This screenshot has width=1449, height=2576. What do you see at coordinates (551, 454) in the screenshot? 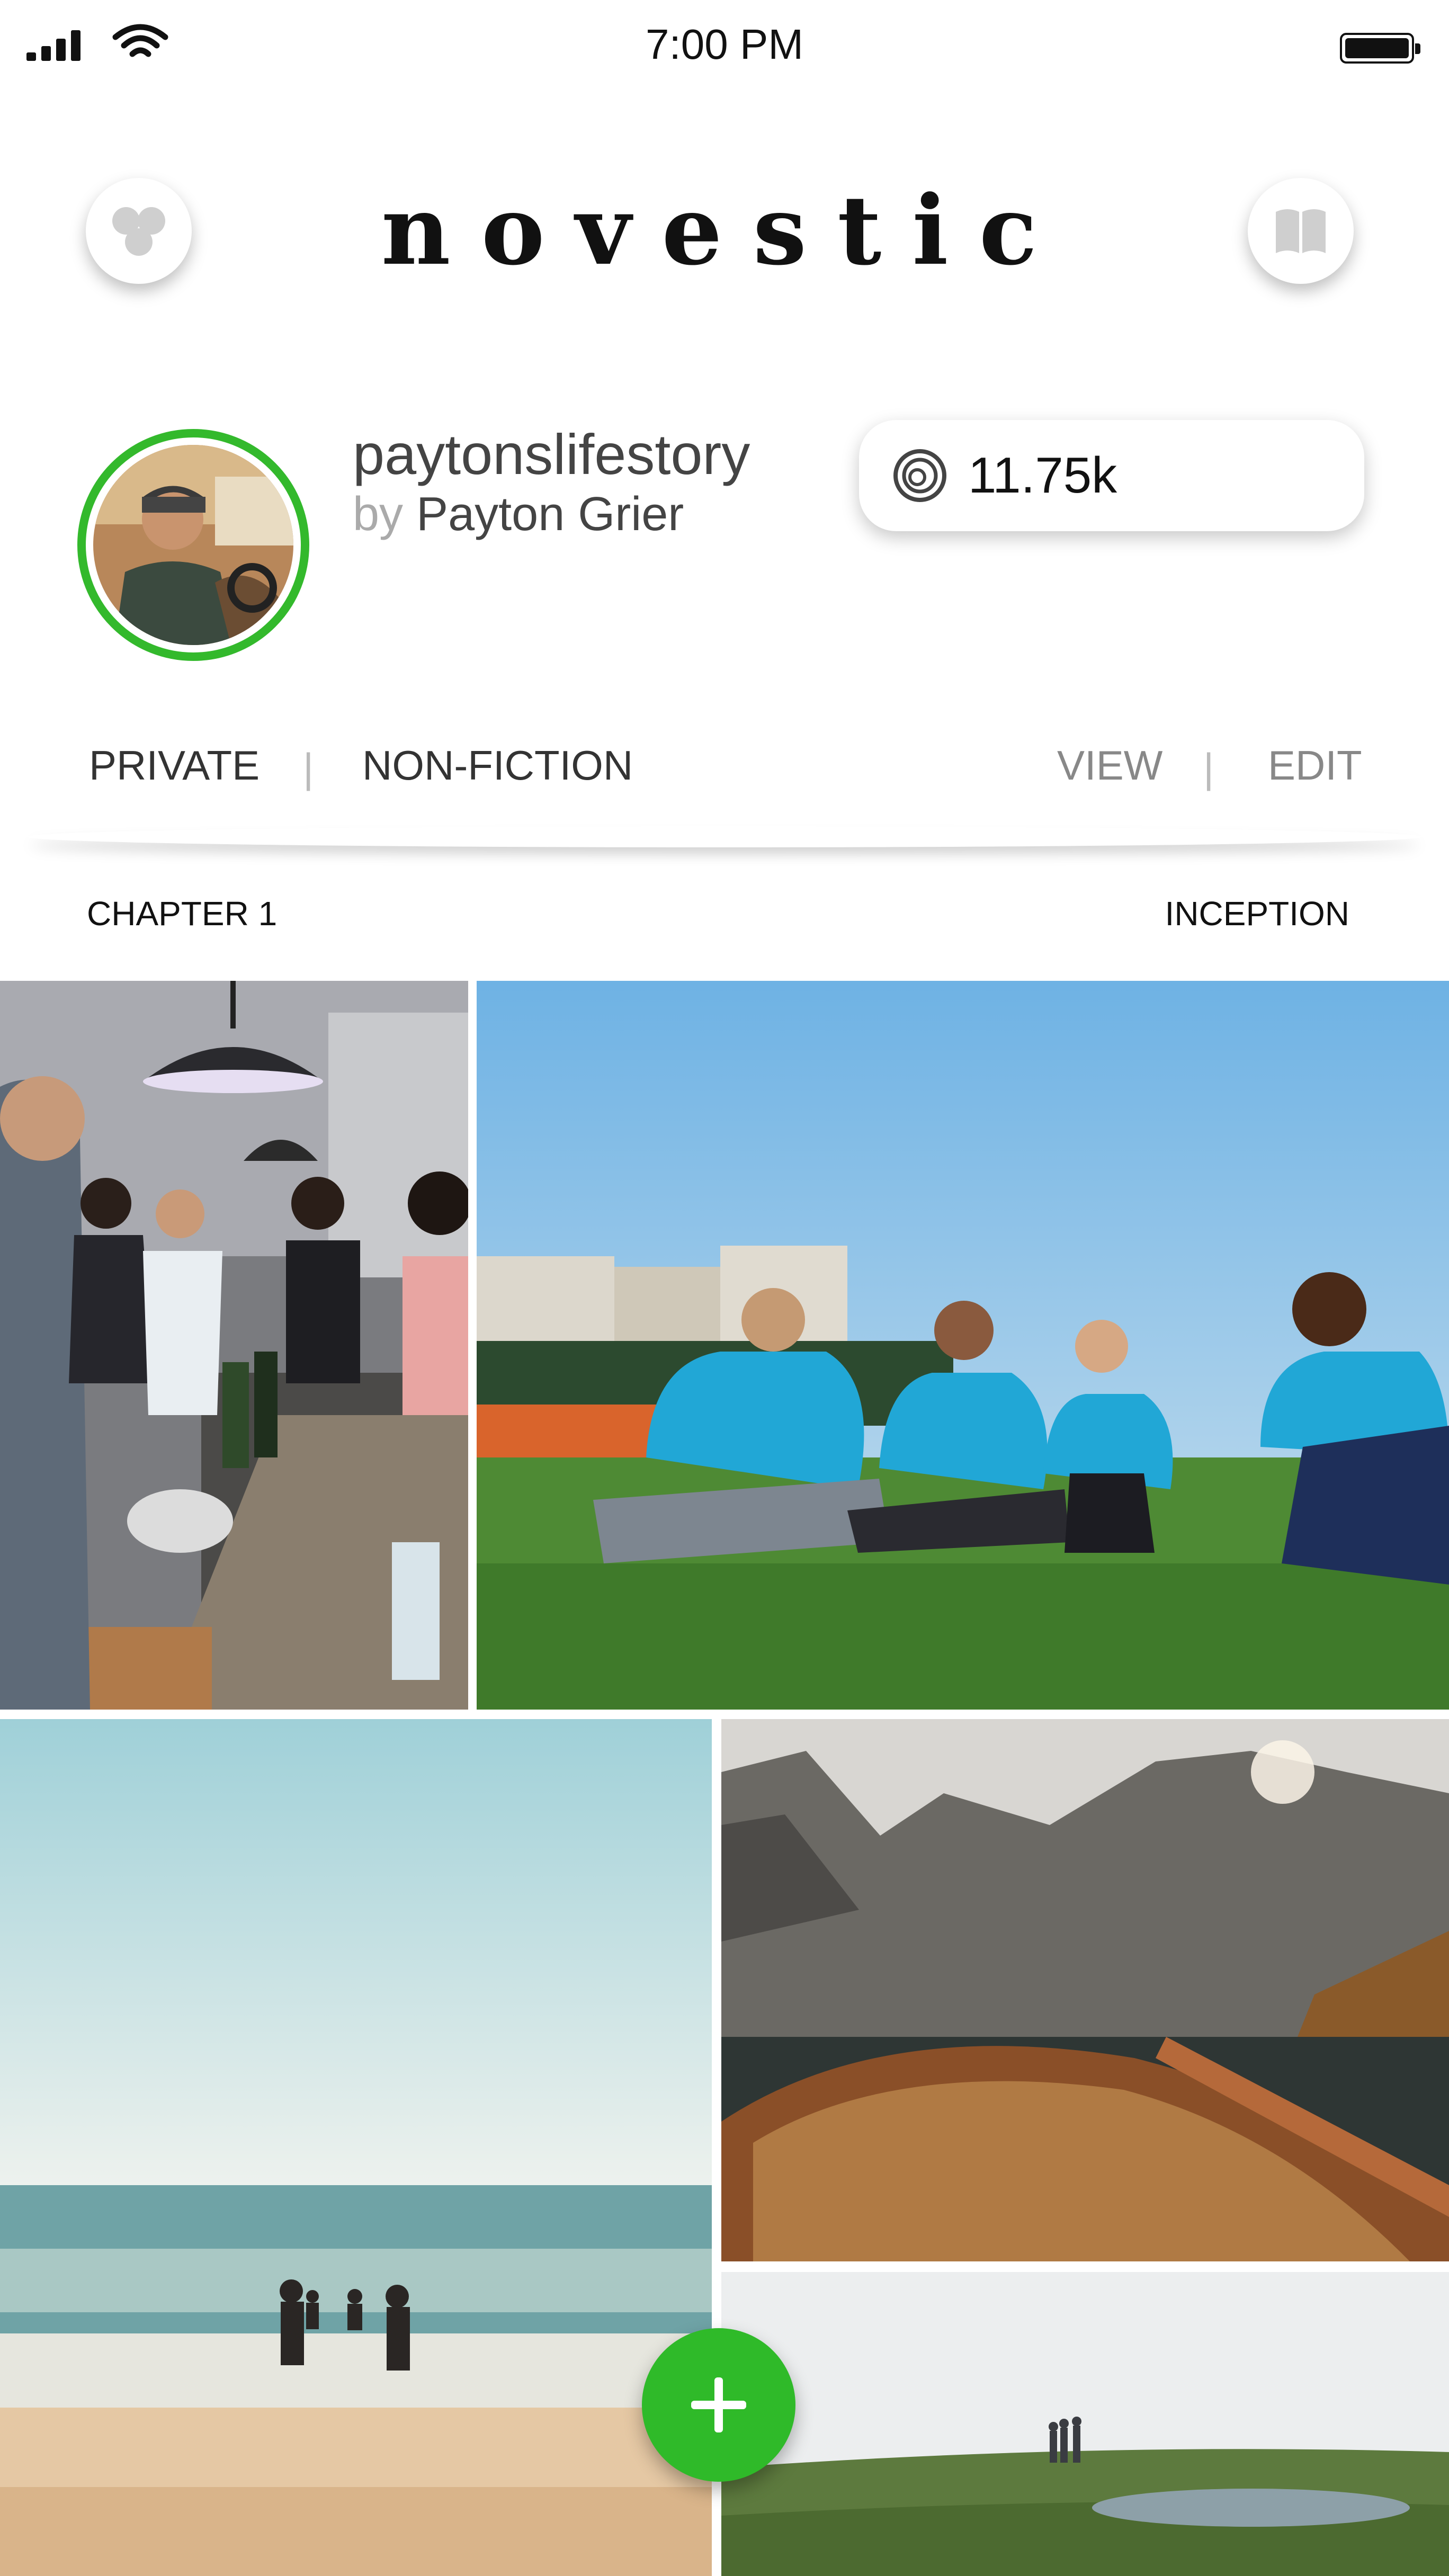
I see `story-username: paytonslifestory` at bounding box center [551, 454].